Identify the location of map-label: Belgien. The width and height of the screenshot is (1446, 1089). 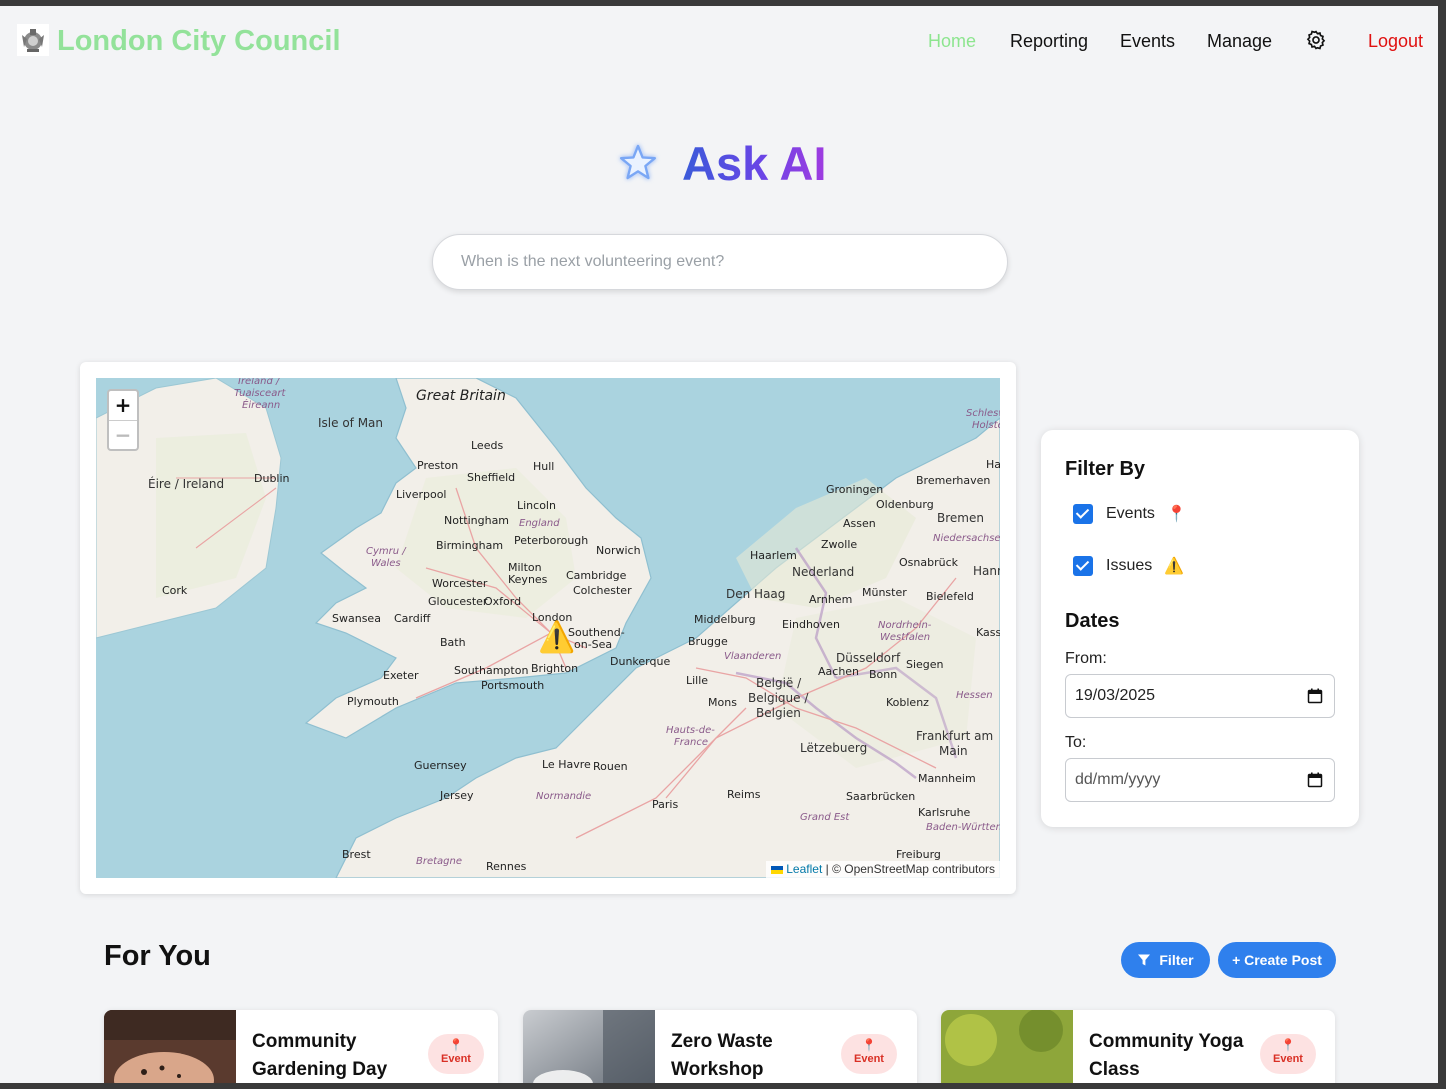
(778, 713).